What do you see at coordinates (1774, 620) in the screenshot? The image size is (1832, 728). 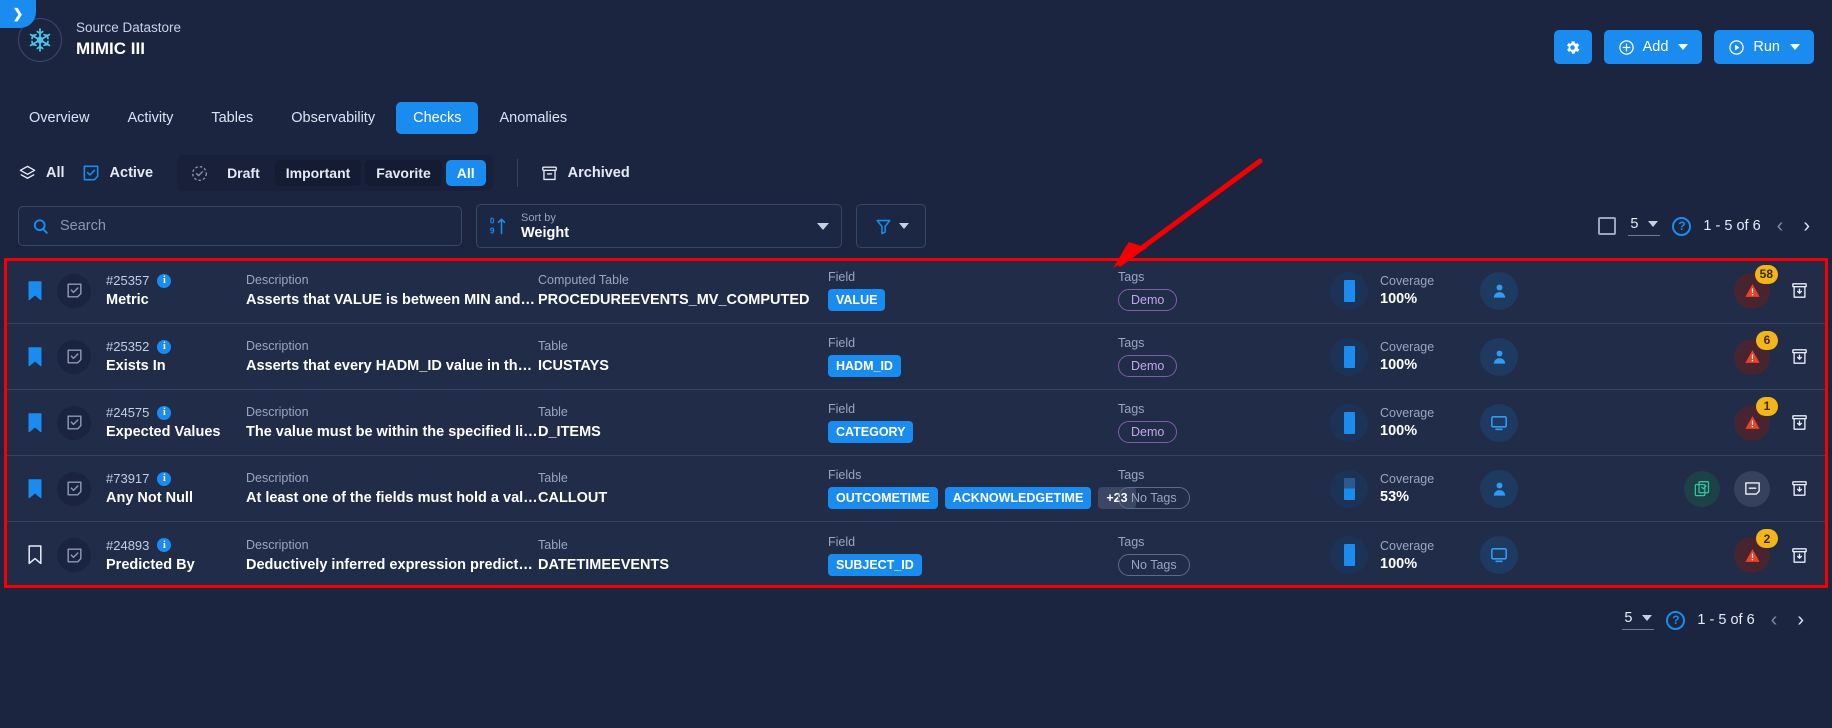 I see `prev-page-bottom: ‹` at bounding box center [1774, 620].